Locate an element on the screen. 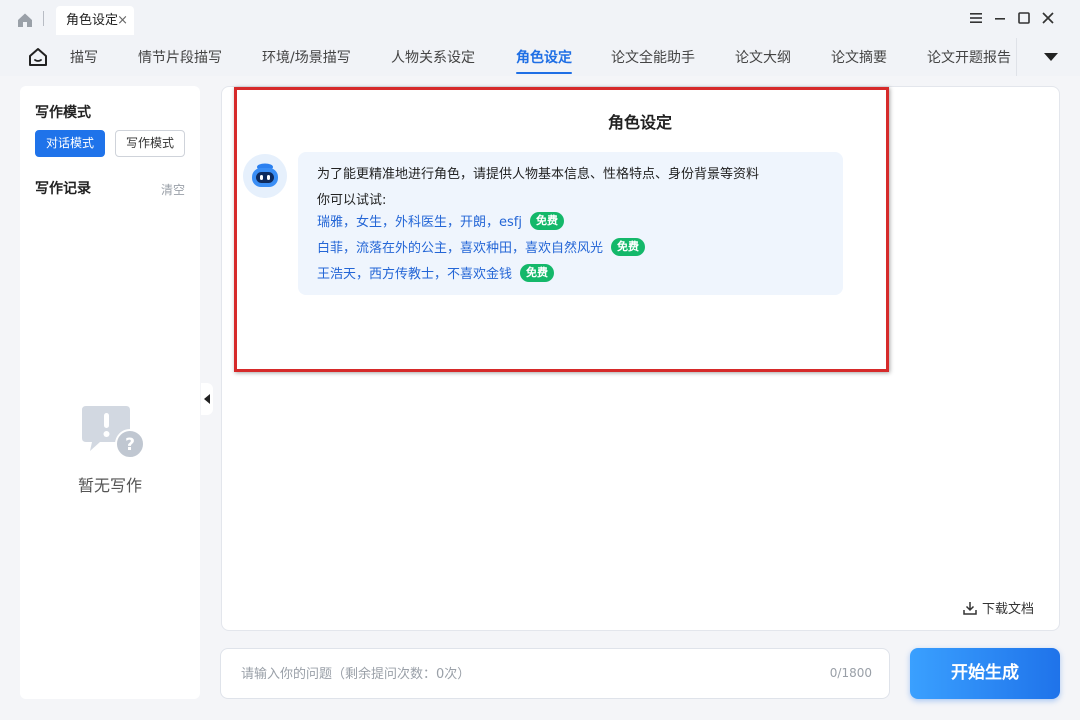 The height and width of the screenshot is (720, 1080). chat-mode-button: 对话模式 is located at coordinates (70, 143).